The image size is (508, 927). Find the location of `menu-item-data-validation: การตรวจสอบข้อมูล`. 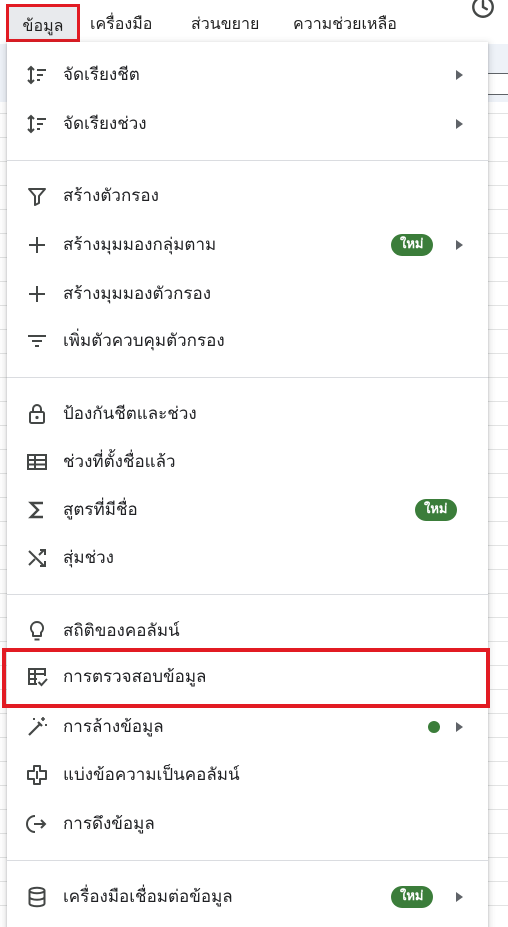

menu-item-data-validation: การตรวจสอบข้อมูล is located at coordinates (247, 677).